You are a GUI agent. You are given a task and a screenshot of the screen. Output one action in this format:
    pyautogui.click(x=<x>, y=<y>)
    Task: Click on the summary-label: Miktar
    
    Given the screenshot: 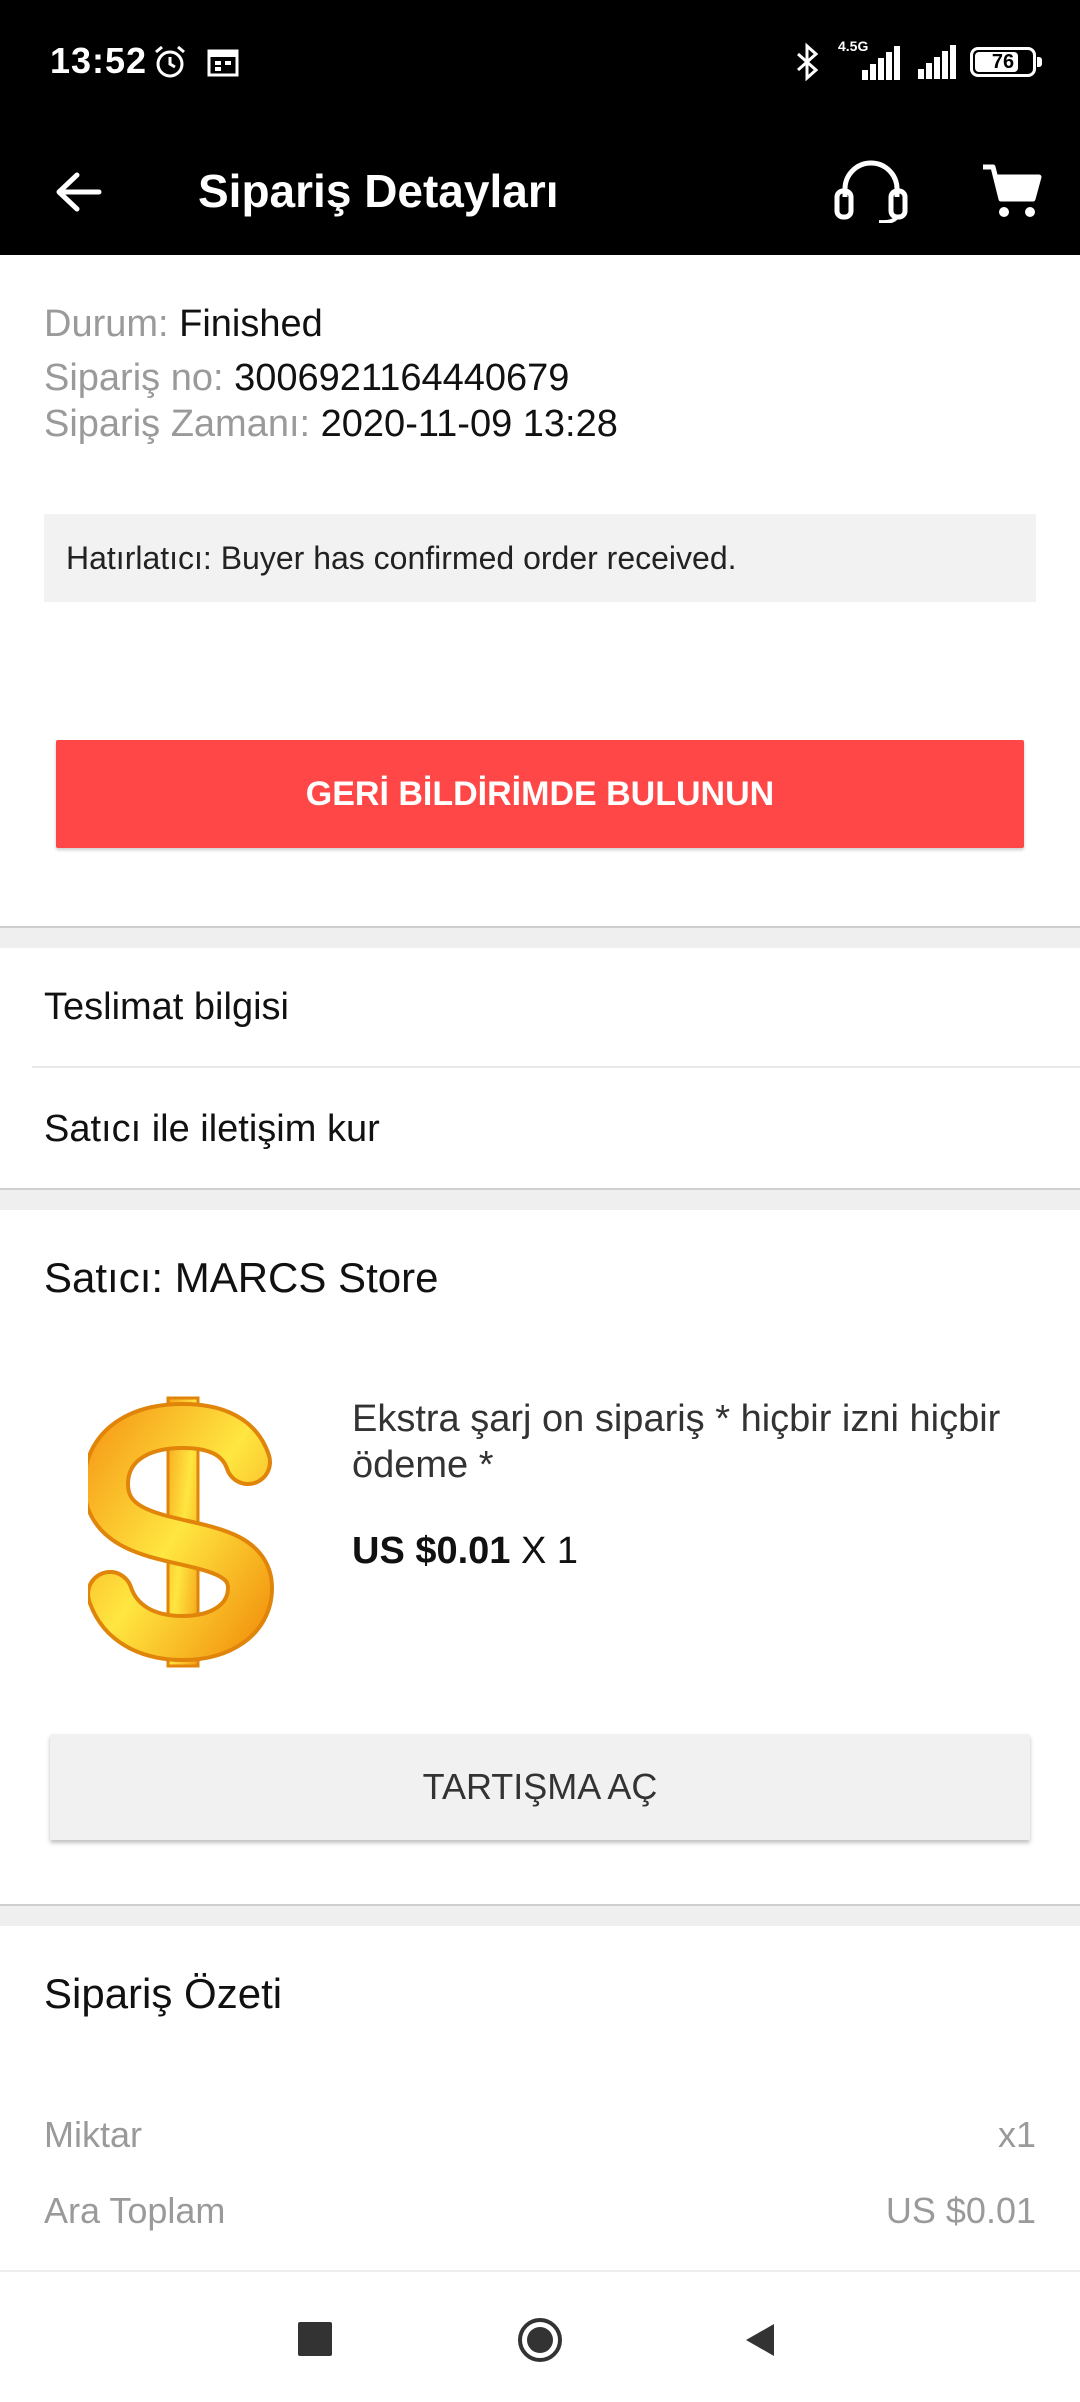 What is the action you would take?
    pyautogui.click(x=93, y=2134)
    